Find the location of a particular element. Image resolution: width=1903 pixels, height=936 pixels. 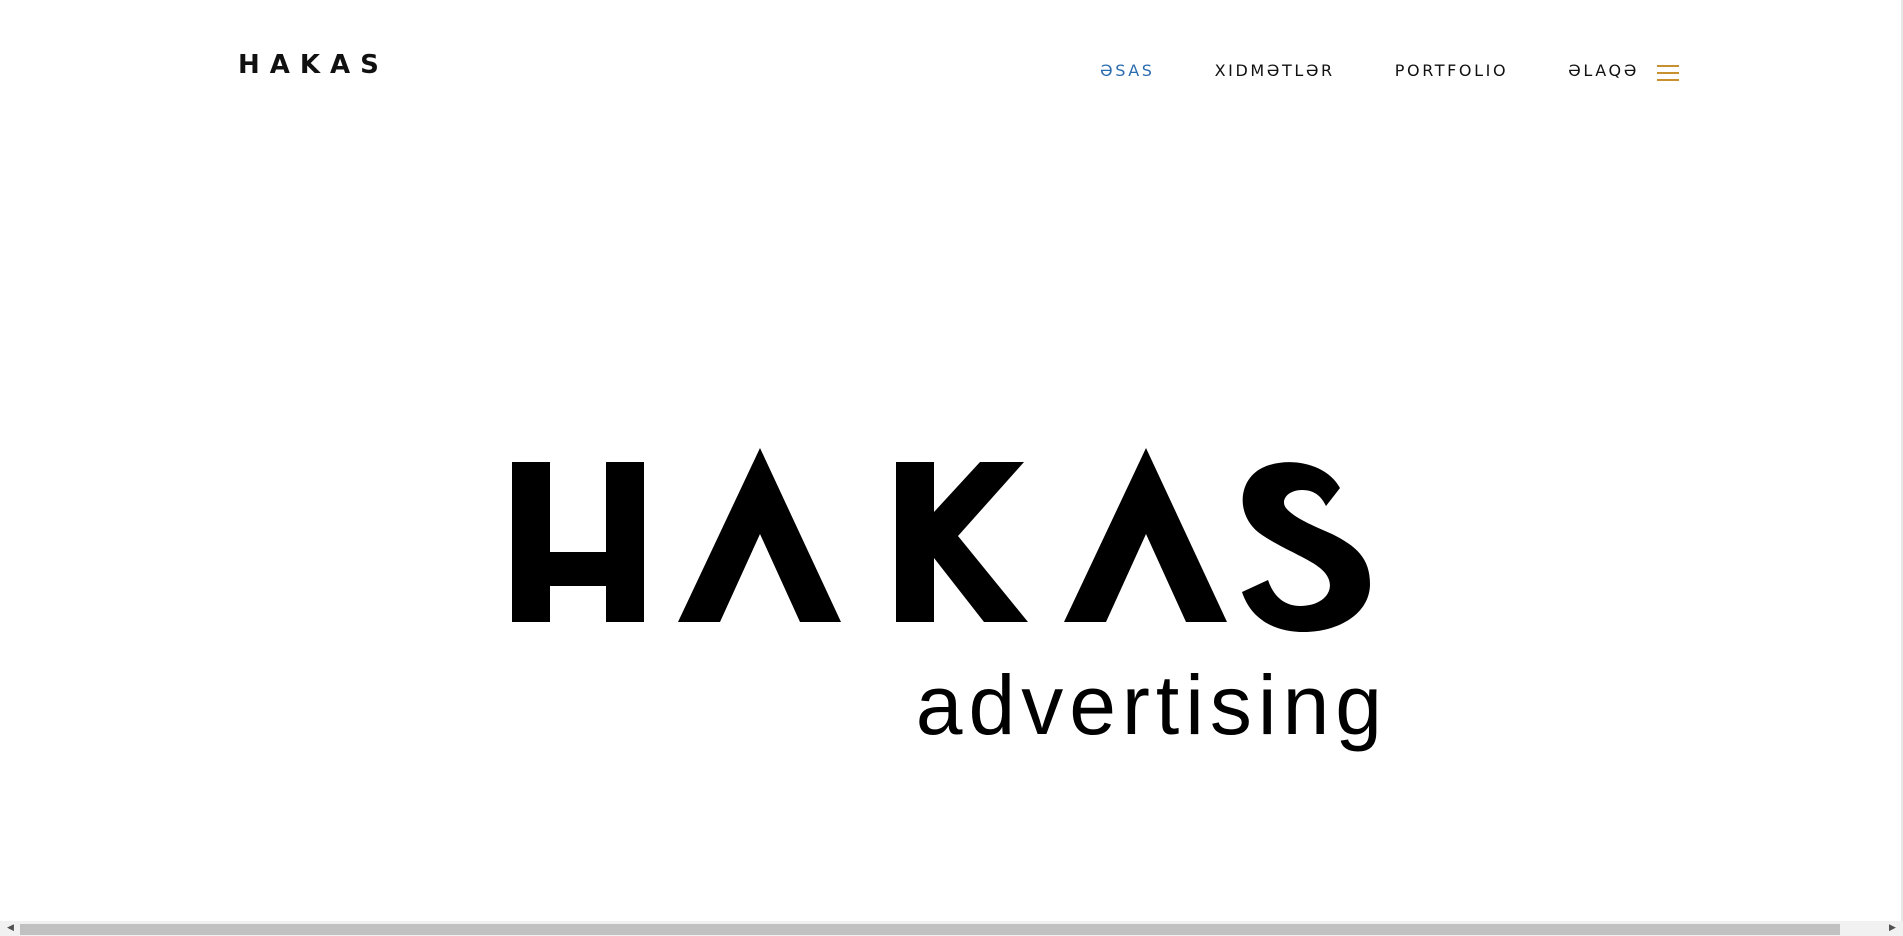

brand-logo-link: HAKAS is located at coordinates (313, 65).